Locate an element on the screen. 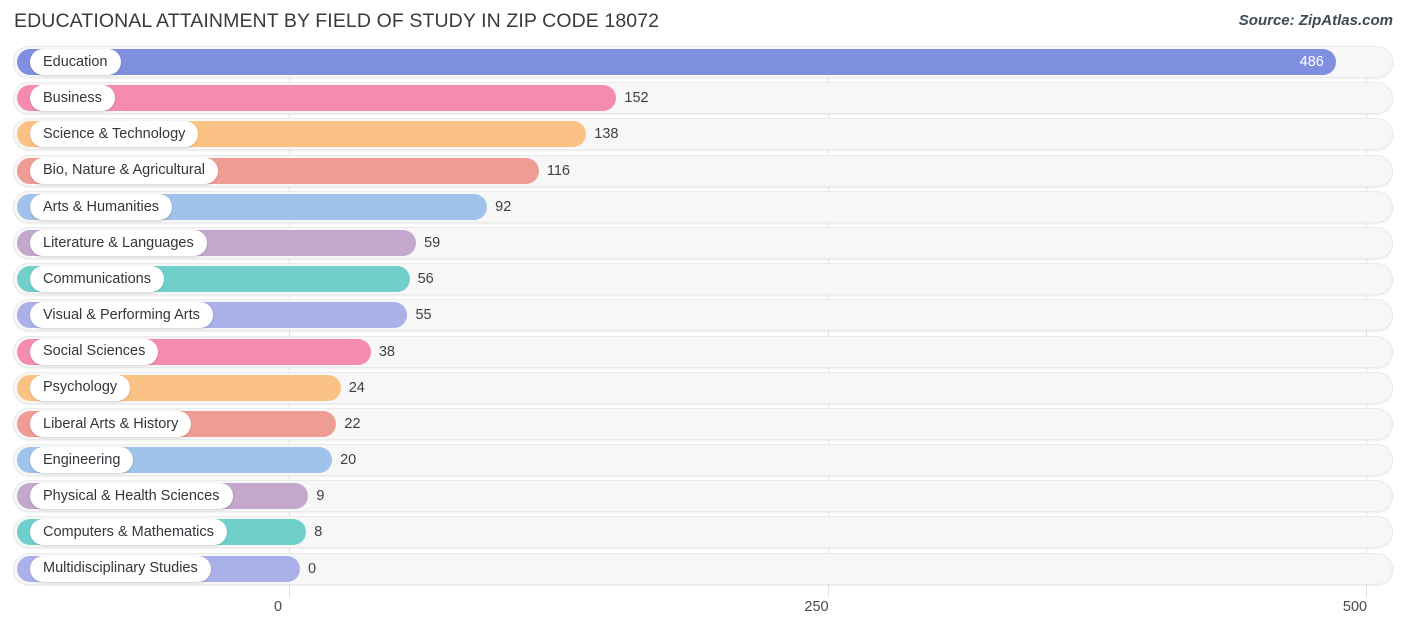 The image size is (1406, 631). x-axis: 0 250 500 is located at coordinates (703, 614).